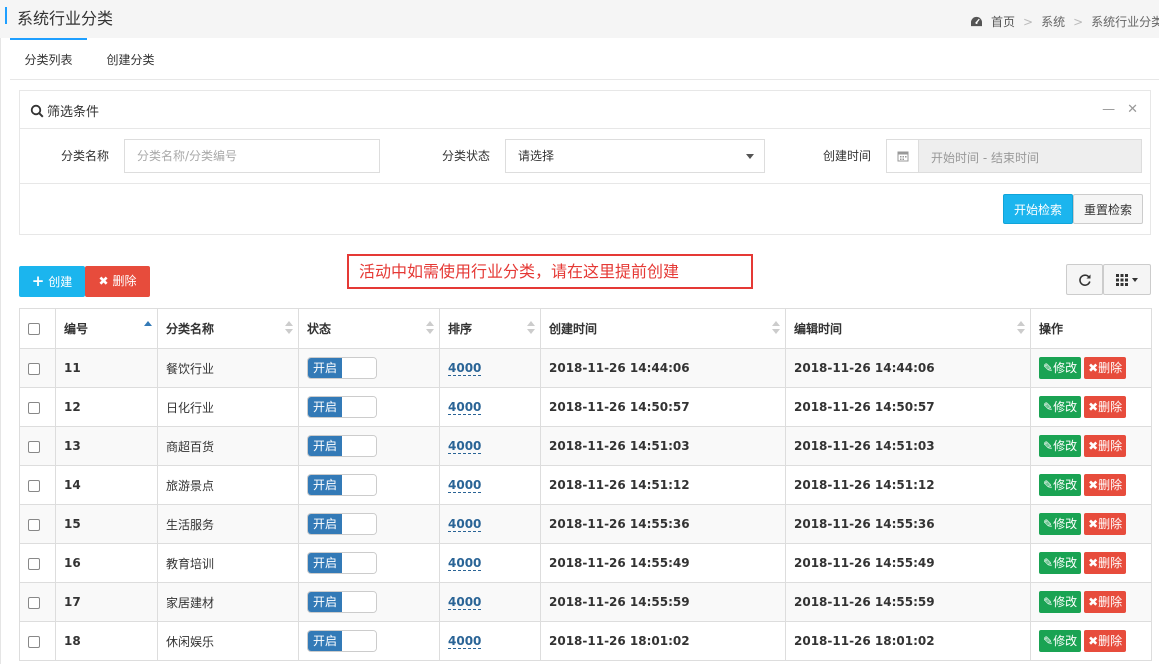 The height and width of the screenshot is (664, 1159). I want to click on column-header-name: 分类名称, so click(228, 328).